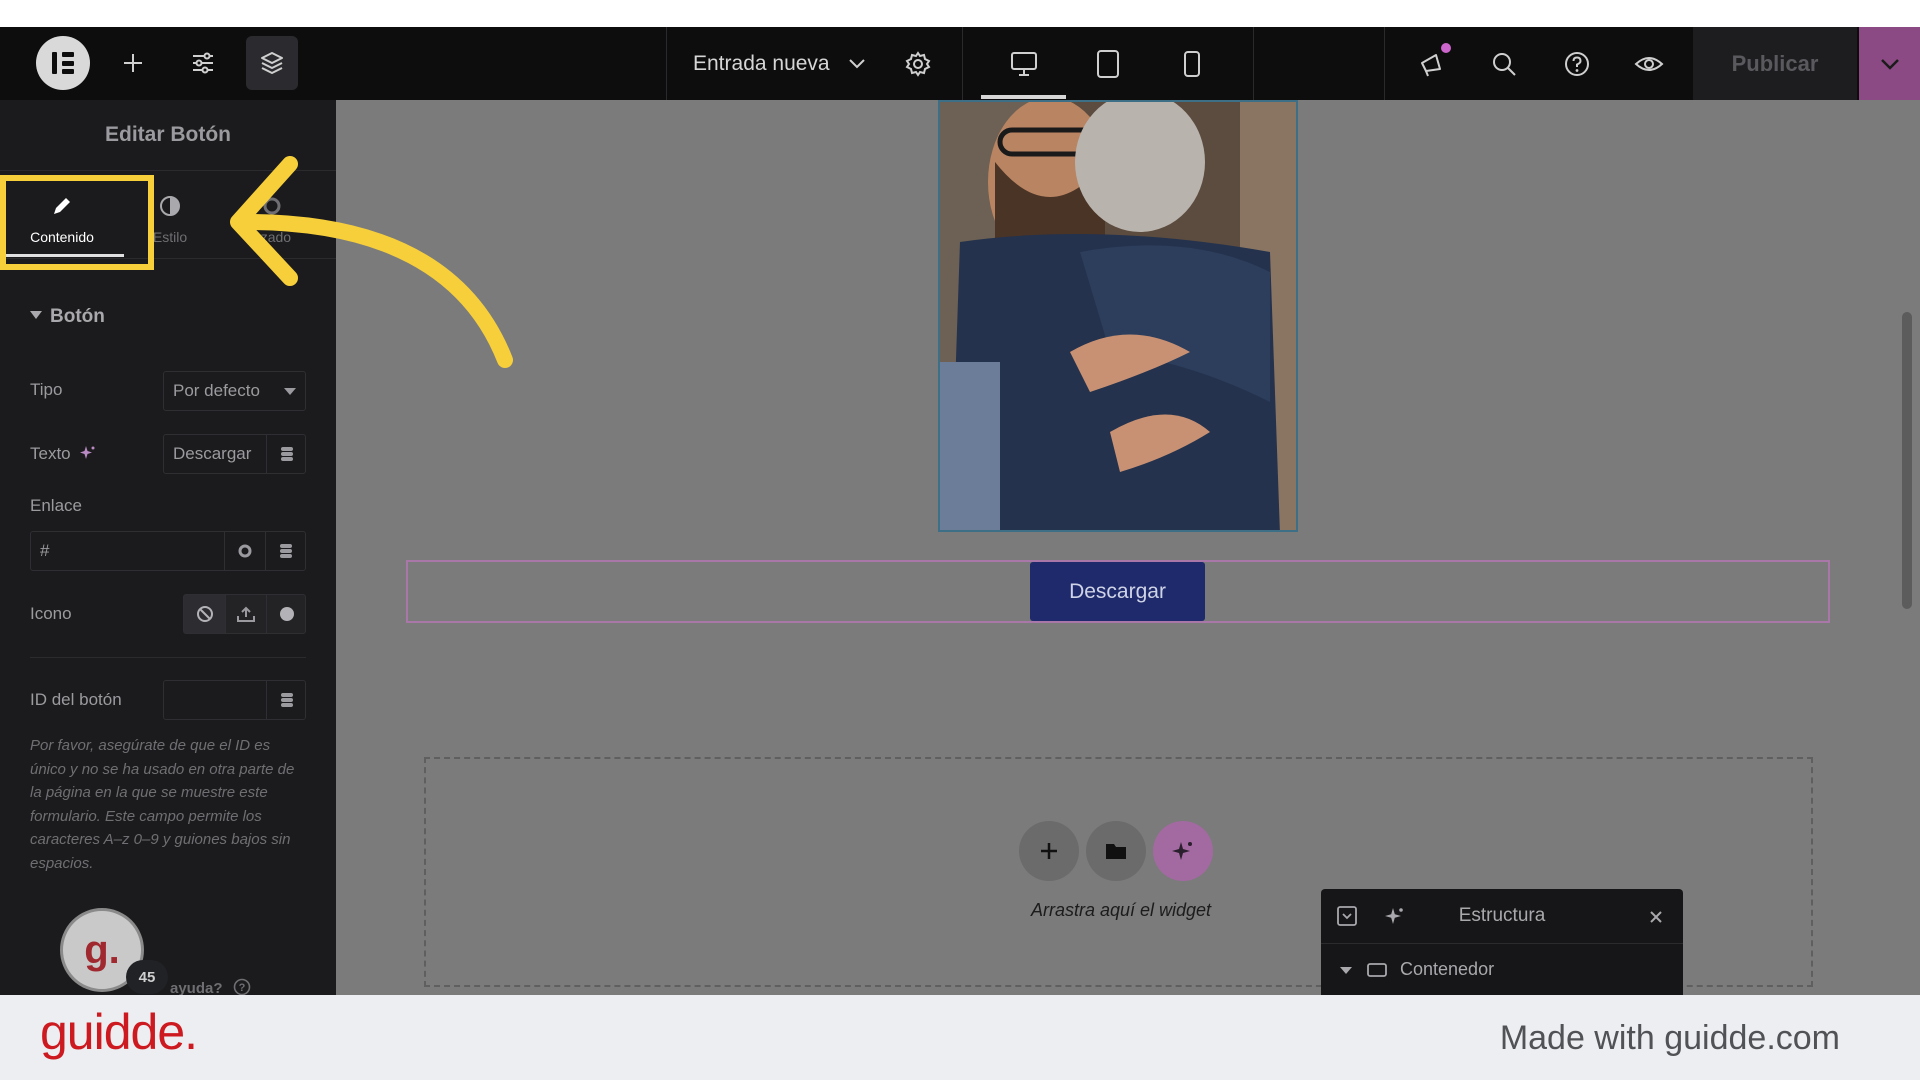  I want to click on ban-icon, so click(204, 614).